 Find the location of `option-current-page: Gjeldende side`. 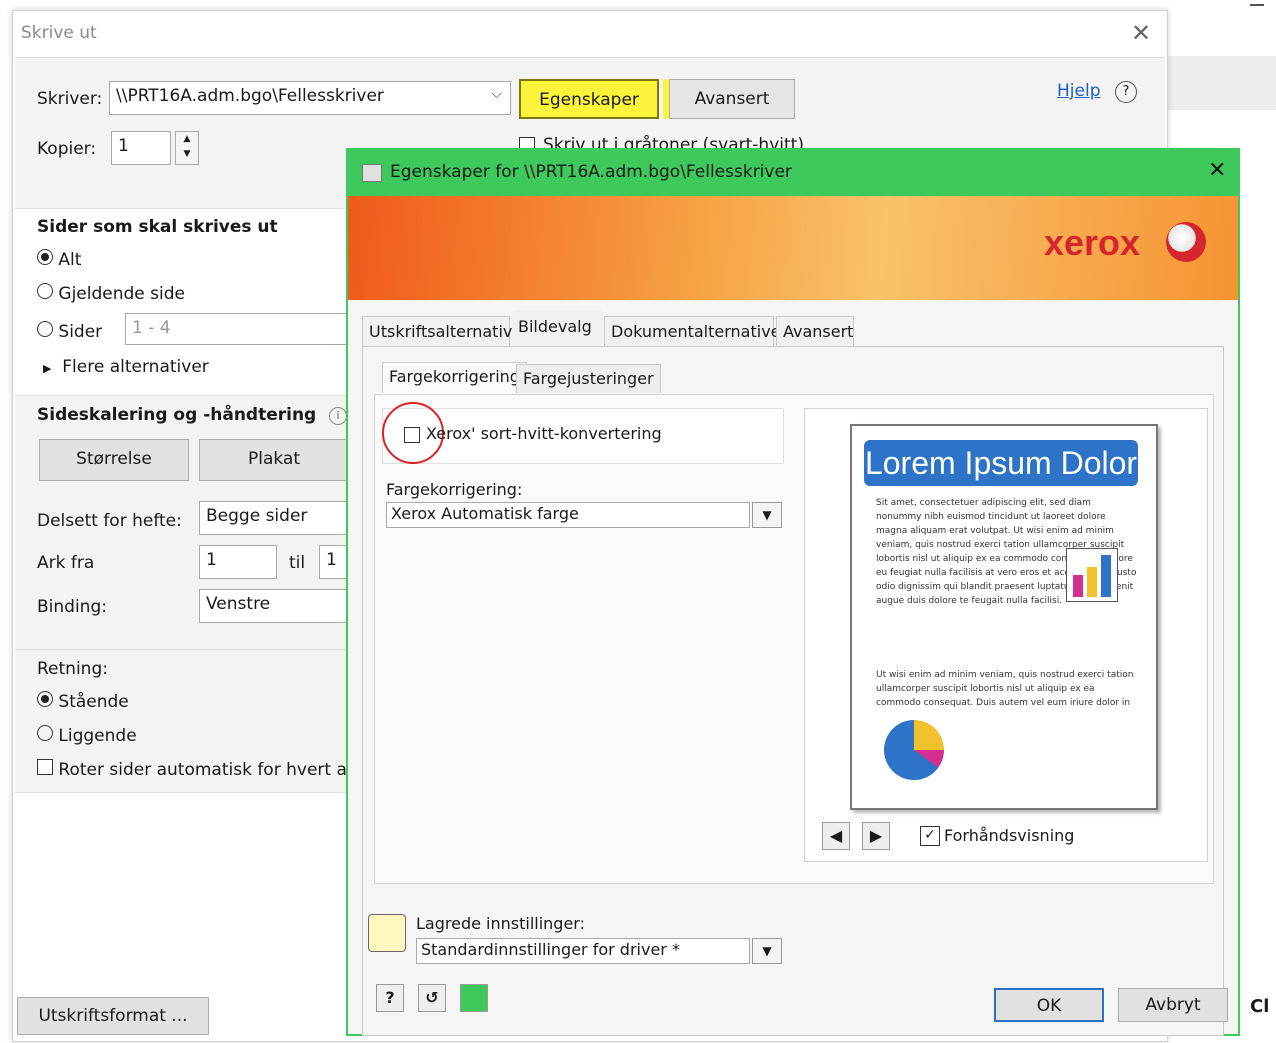

option-current-page: Gjeldende side is located at coordinates (111, 293).